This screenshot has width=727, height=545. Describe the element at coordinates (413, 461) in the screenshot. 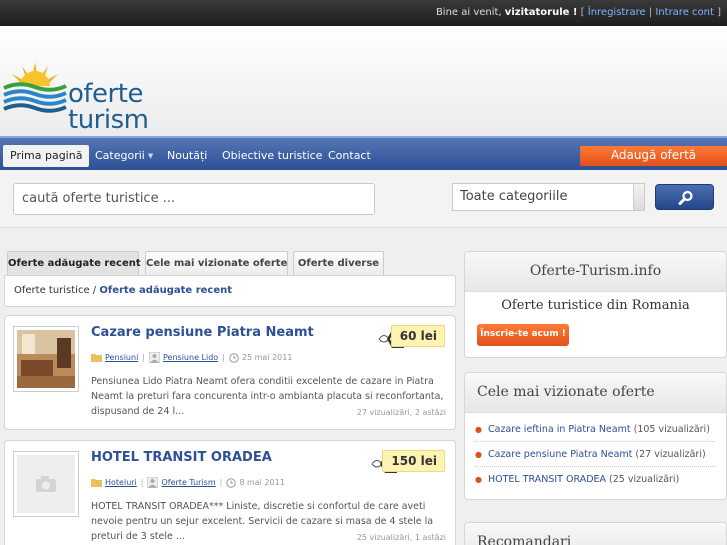

I see `listing-price: 150 lei` at that location.